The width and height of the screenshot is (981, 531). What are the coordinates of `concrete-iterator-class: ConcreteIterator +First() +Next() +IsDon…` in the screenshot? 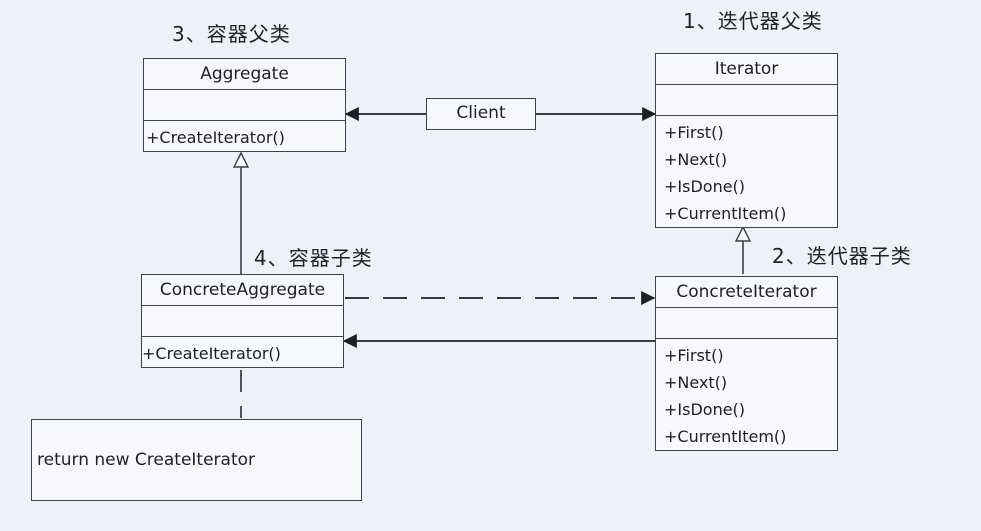 It's located at (746, 363).